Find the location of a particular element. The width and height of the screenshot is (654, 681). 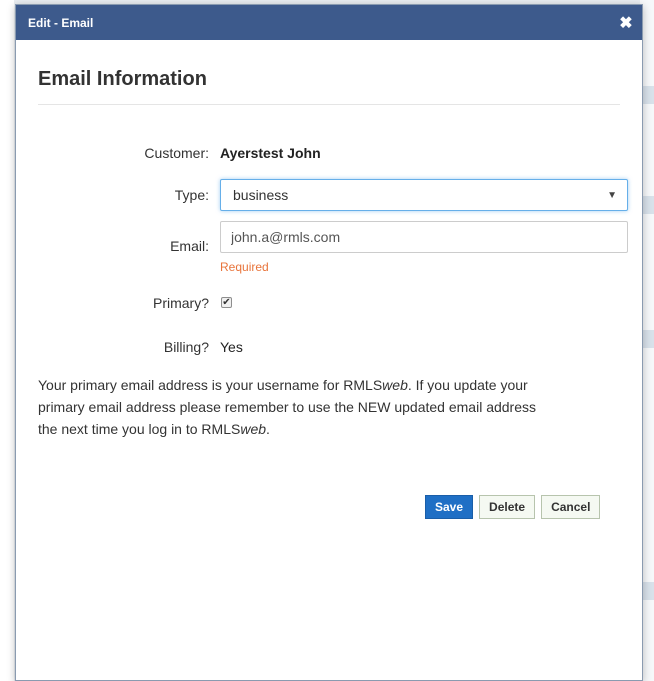

primary-label: Primary? is located at coordinates (180, 303).